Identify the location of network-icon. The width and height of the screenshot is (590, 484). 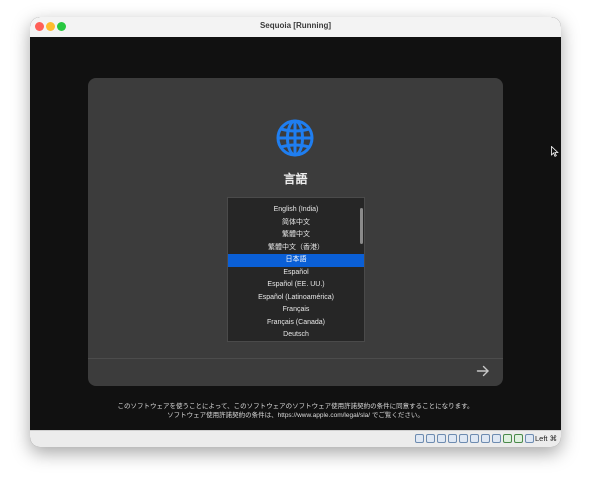
(452, 438).